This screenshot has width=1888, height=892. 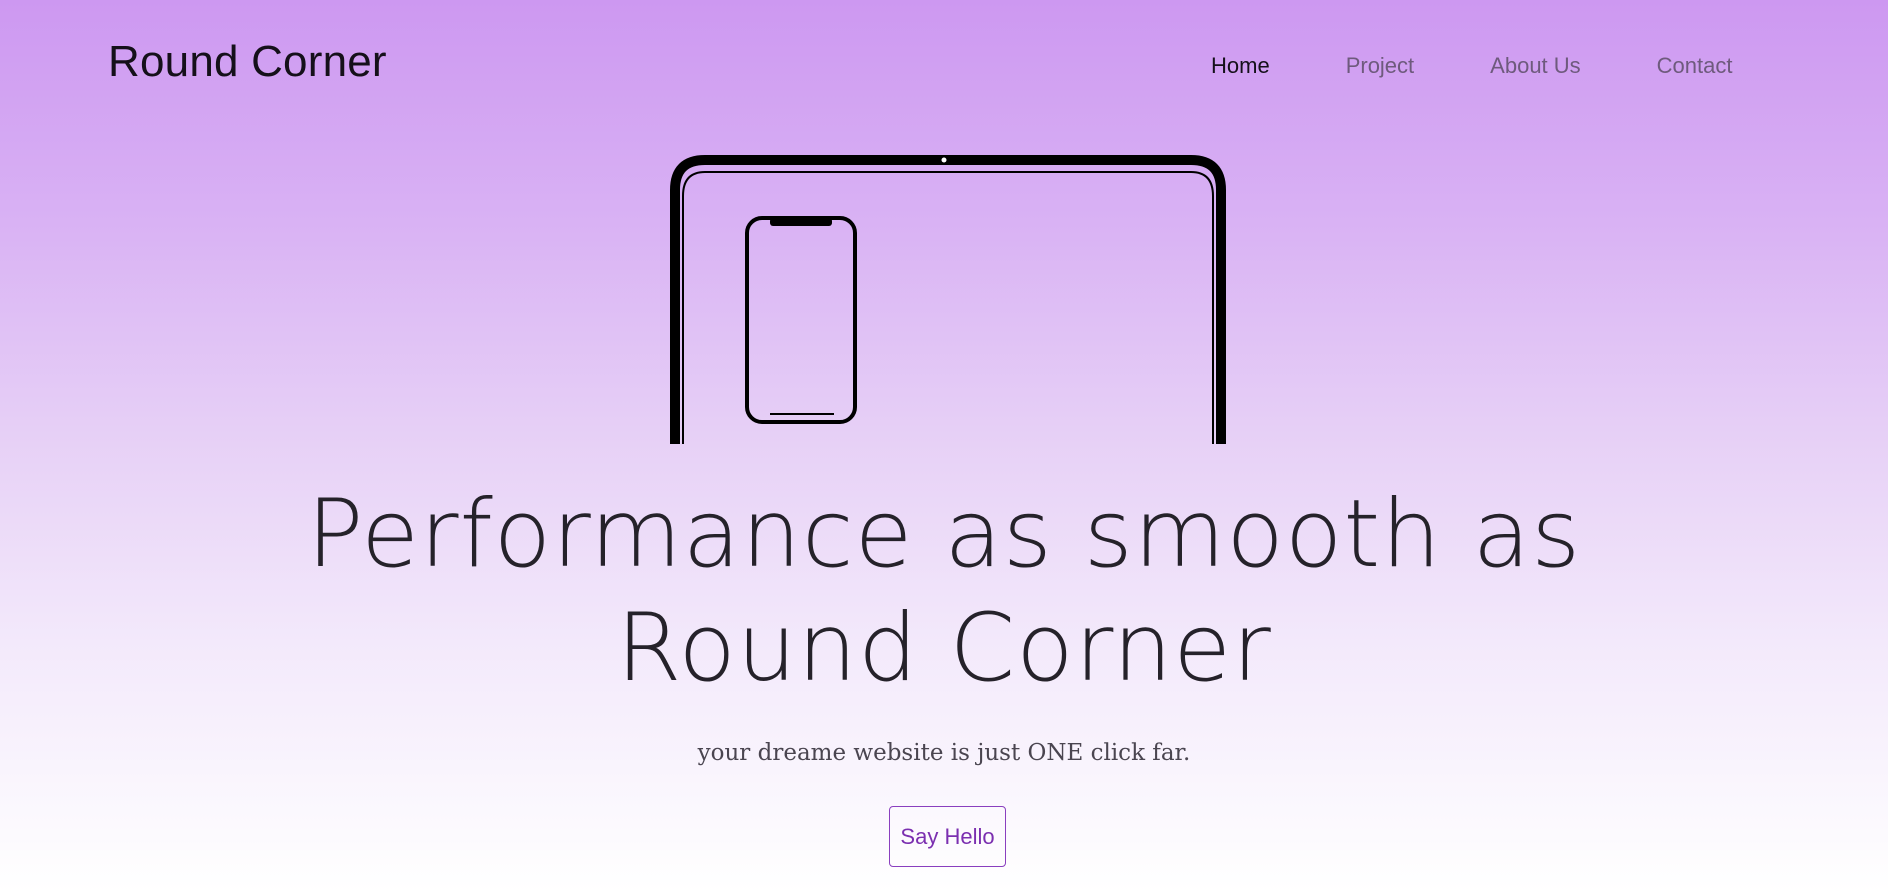 What do you see at coordinates (944, 534) in the screenshot?
I see `headline-line-1: Performance as smooth as` at bounding box center [944, 534].